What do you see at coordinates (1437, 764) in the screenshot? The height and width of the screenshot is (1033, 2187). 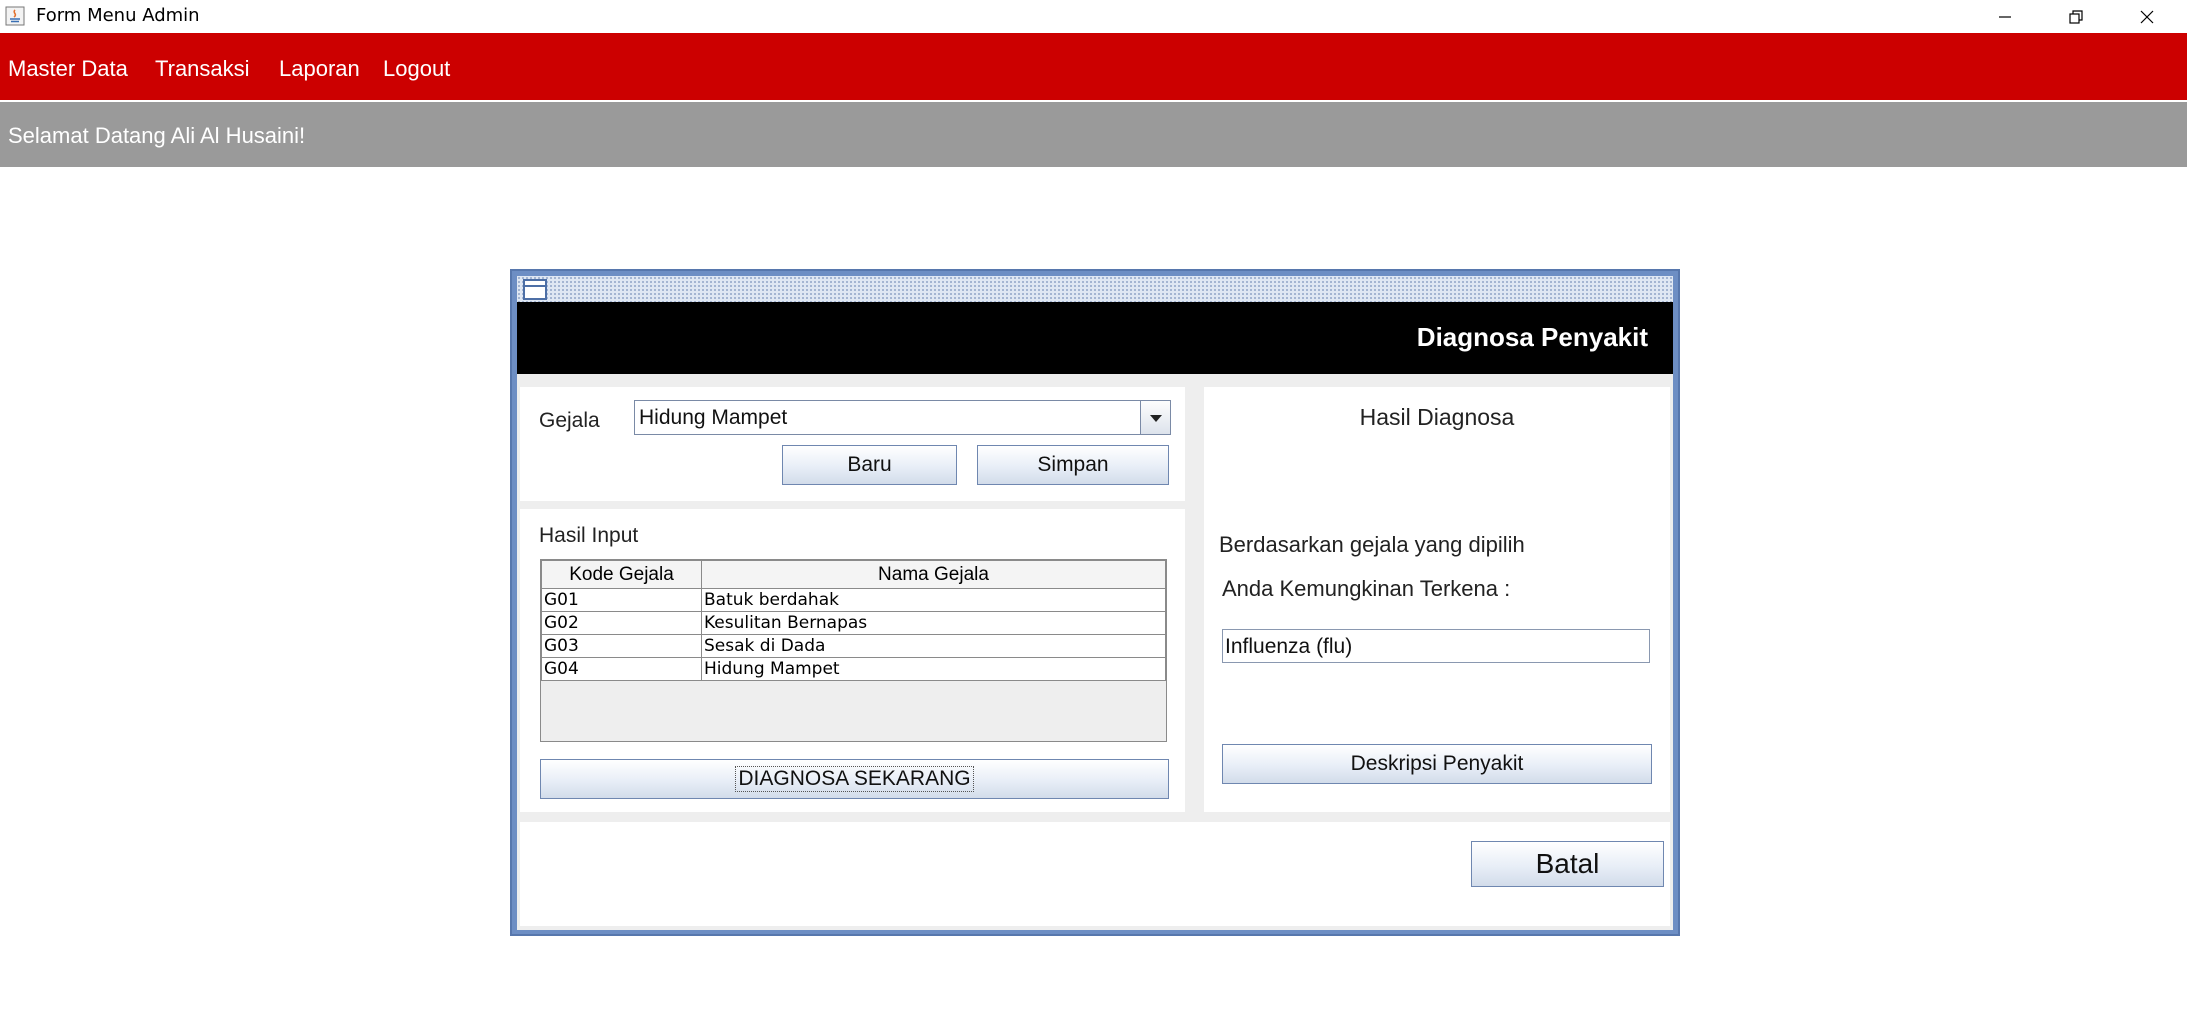 I see `deskripsi-penyakit-button: Deskripsi Penyakit` at bounding box center [1437, 764].